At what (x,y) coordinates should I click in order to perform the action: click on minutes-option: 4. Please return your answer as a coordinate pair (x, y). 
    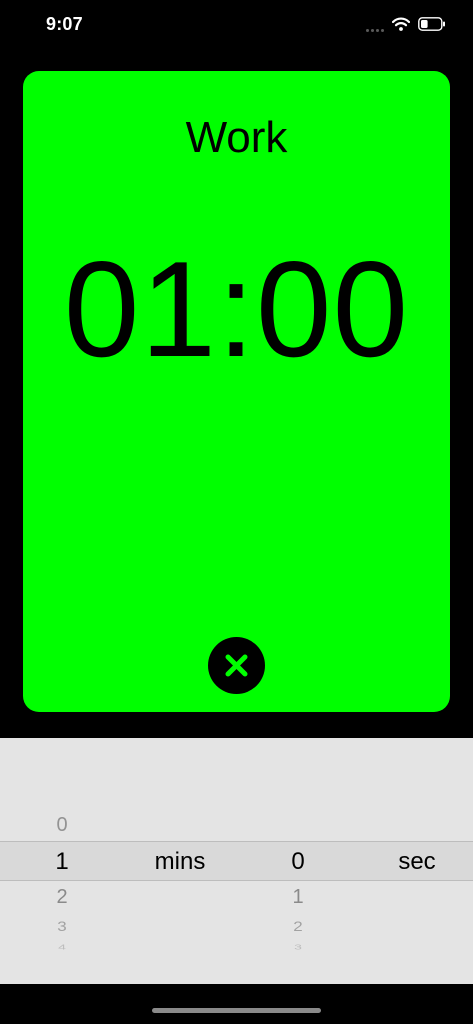
    Looking at the image, I should click on (62, 947).